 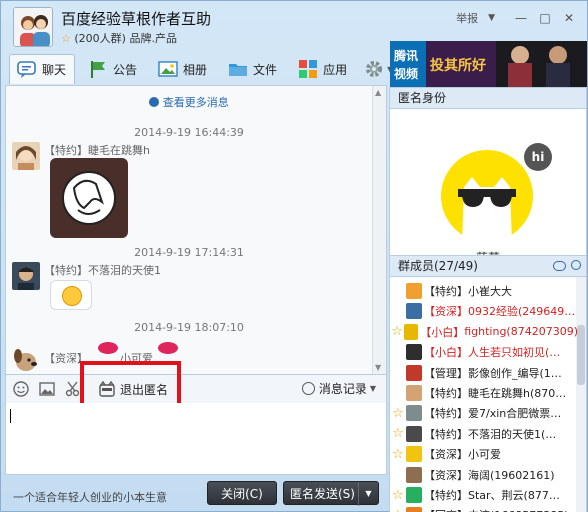 I want to click on maximize-button: □, so click(x=545, y=18).